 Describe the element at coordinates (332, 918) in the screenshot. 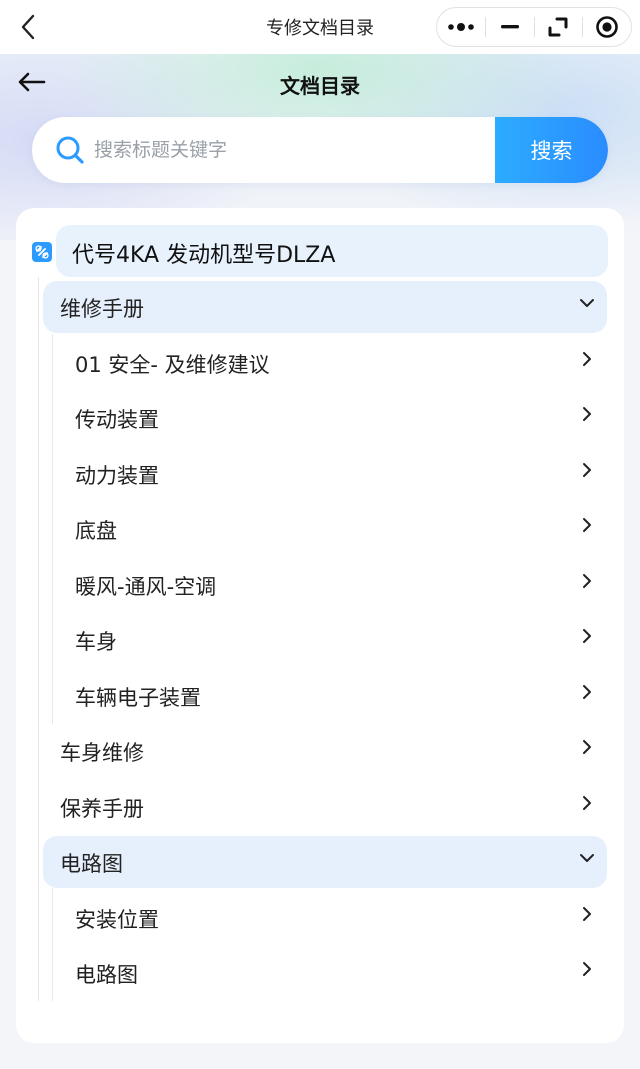

I see `tree-item: 安装位置` at that location.